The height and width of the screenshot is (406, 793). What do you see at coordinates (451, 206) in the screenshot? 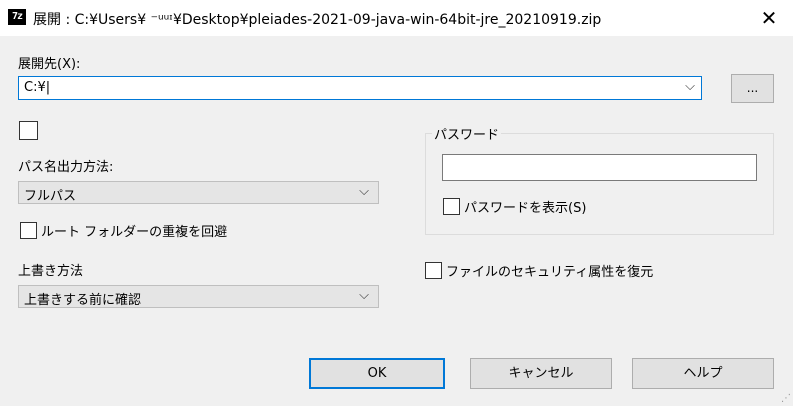
I see `show-password-checkbox` at bounding box center [451, 206].